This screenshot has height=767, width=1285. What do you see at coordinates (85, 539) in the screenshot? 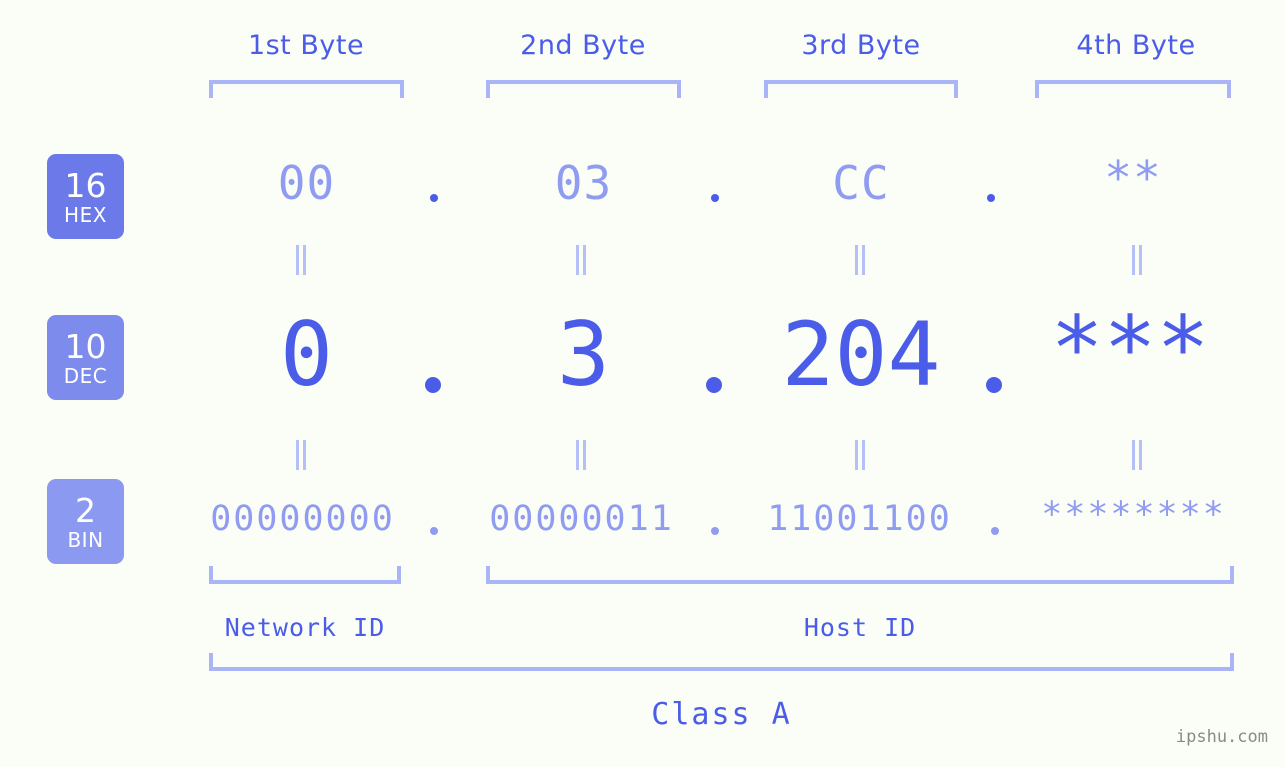
I see `radix-badge-bin-unit: BIN` at bounding box center [85, 539].